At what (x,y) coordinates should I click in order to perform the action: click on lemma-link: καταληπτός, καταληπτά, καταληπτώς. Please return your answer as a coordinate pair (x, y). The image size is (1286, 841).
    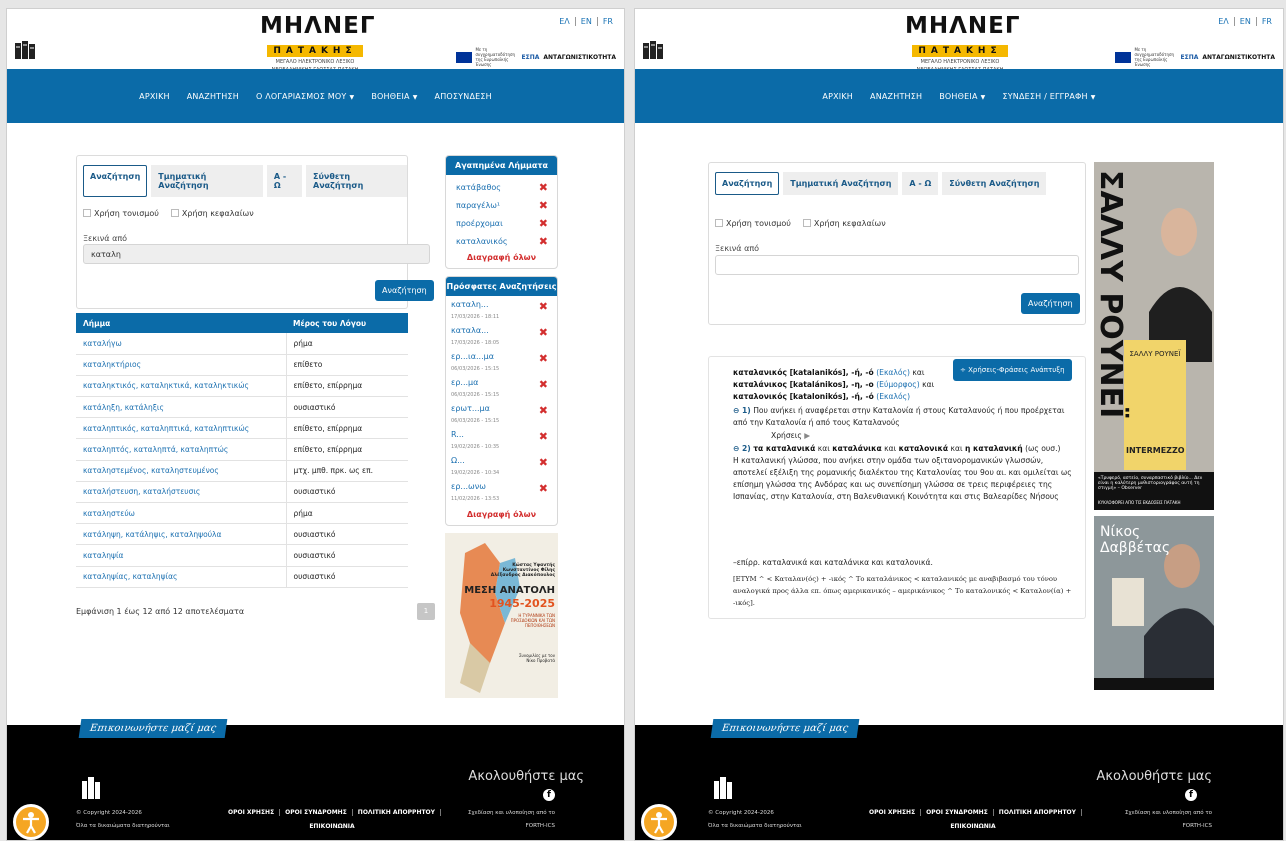
    Looking at the image, I should click on (181, 449).